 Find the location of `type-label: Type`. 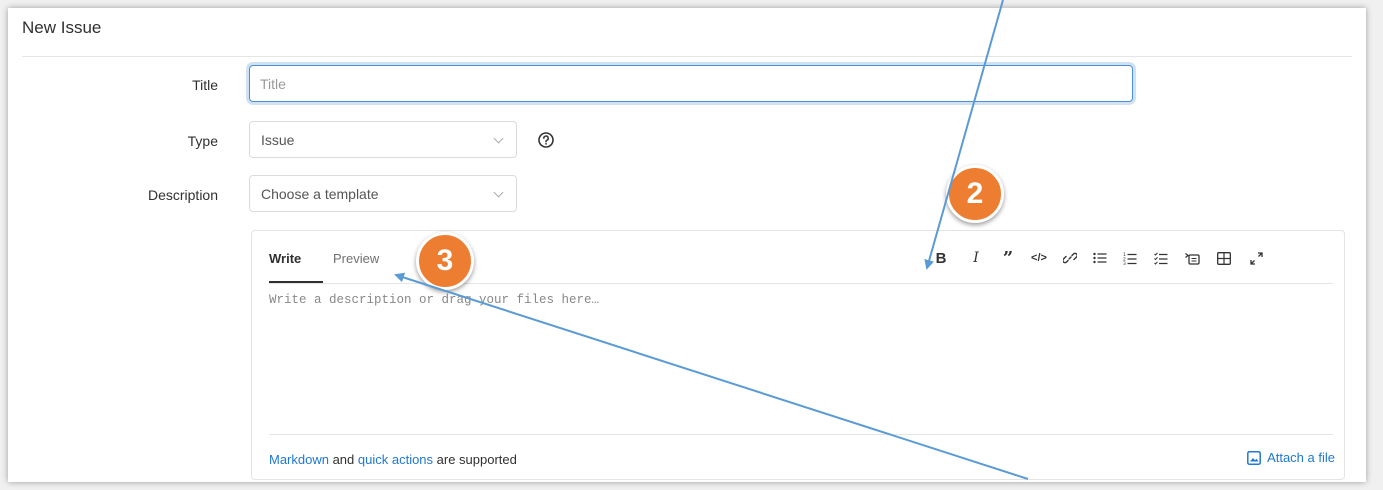

type-label: Type is located at coordinates (202, 141).